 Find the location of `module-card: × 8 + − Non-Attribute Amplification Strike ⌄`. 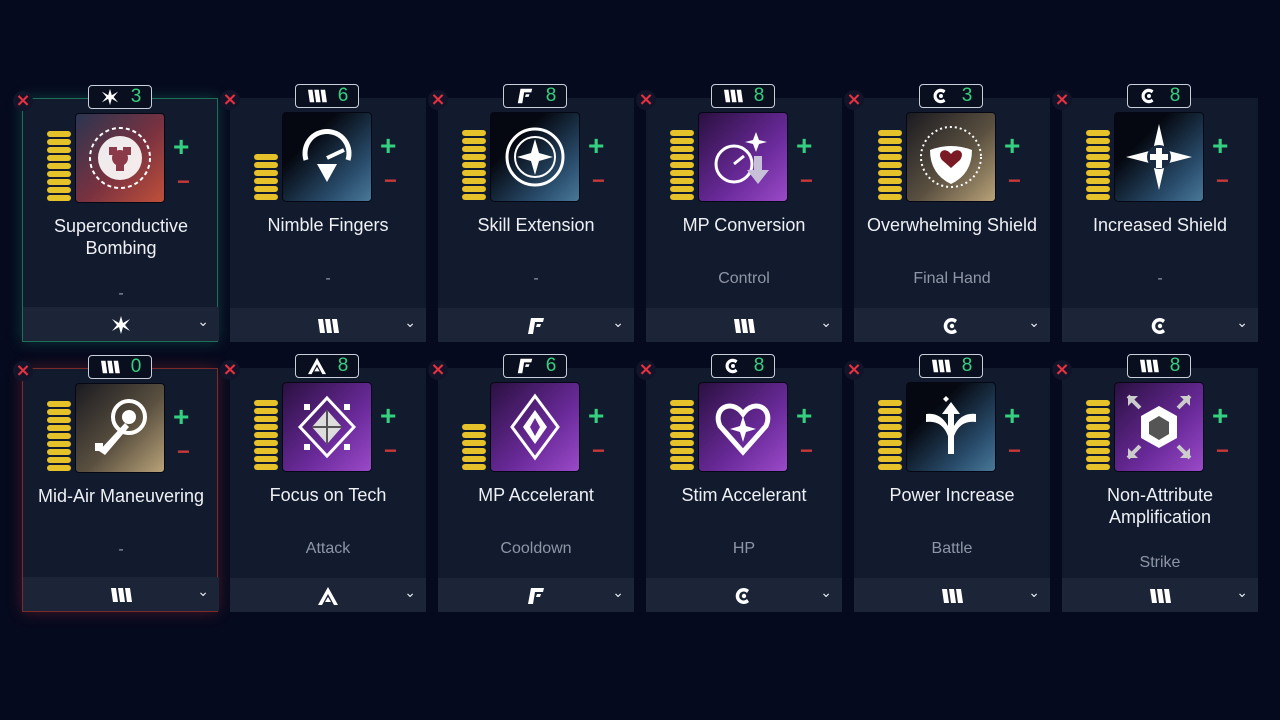

module-card: × 8 + − Non-Attribute Amplification Strike ⌄ is located at coordinates (1155, 483).